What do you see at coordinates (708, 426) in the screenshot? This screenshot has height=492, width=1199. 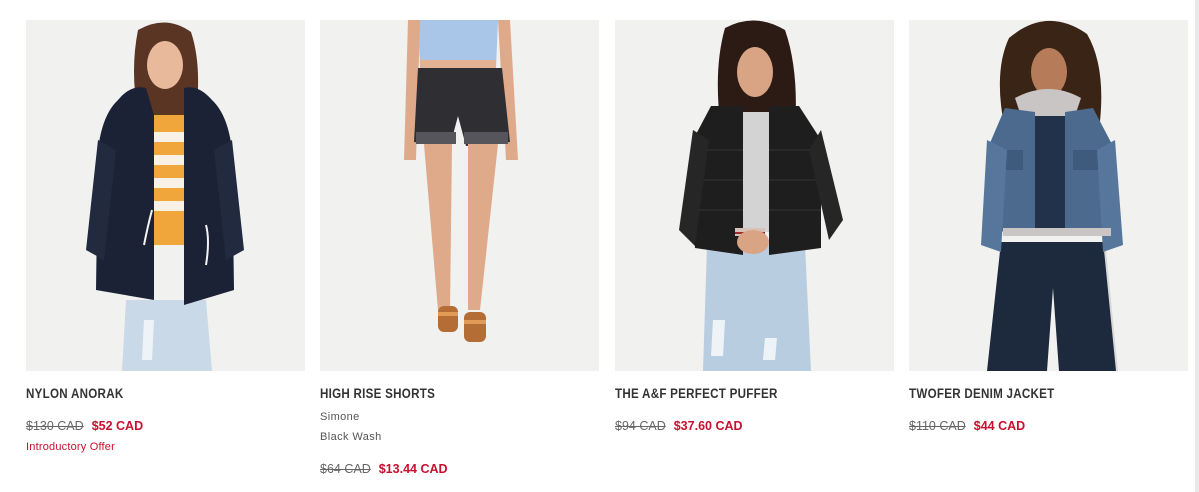 I see `sale-price: $37.60 CAD` at bounding box center [708, 426].